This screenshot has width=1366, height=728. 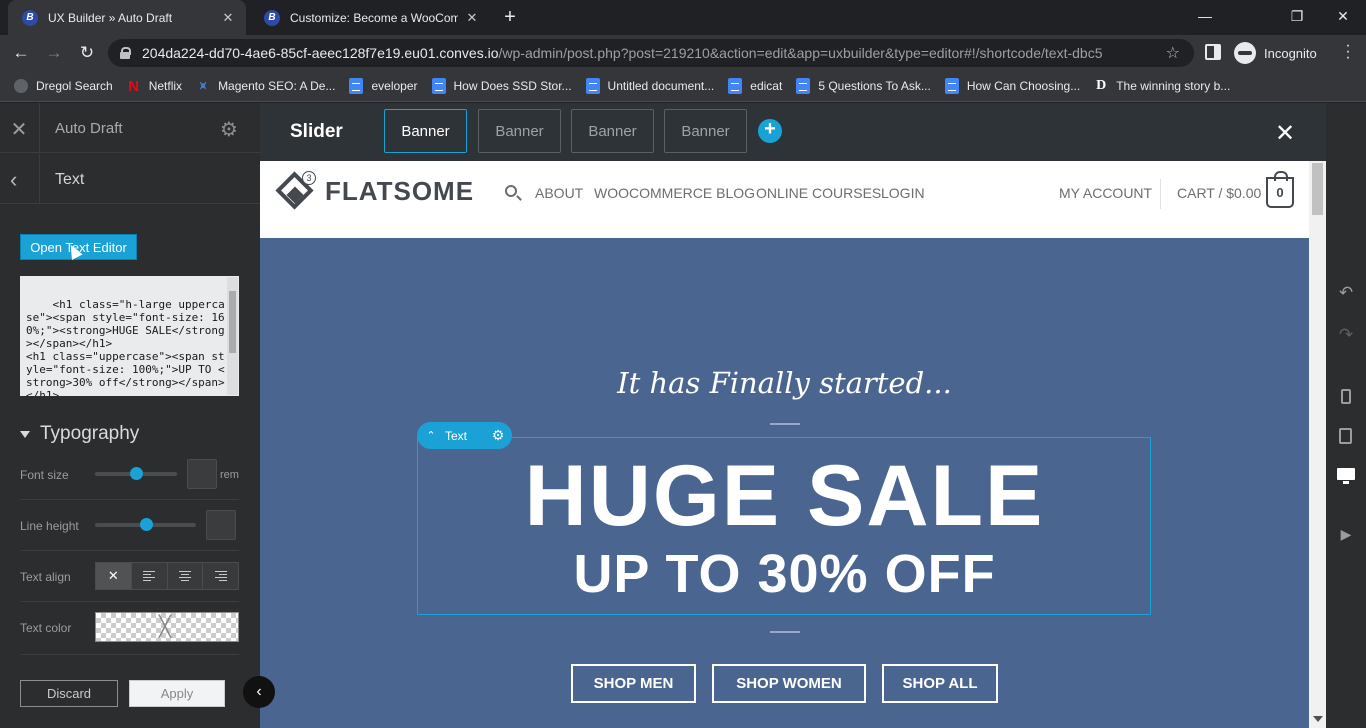 What do you see at coordinates (1346, 534) in the screenshot?
I see `play-preview-icon: ▶` at bounding box center [1346, 534].